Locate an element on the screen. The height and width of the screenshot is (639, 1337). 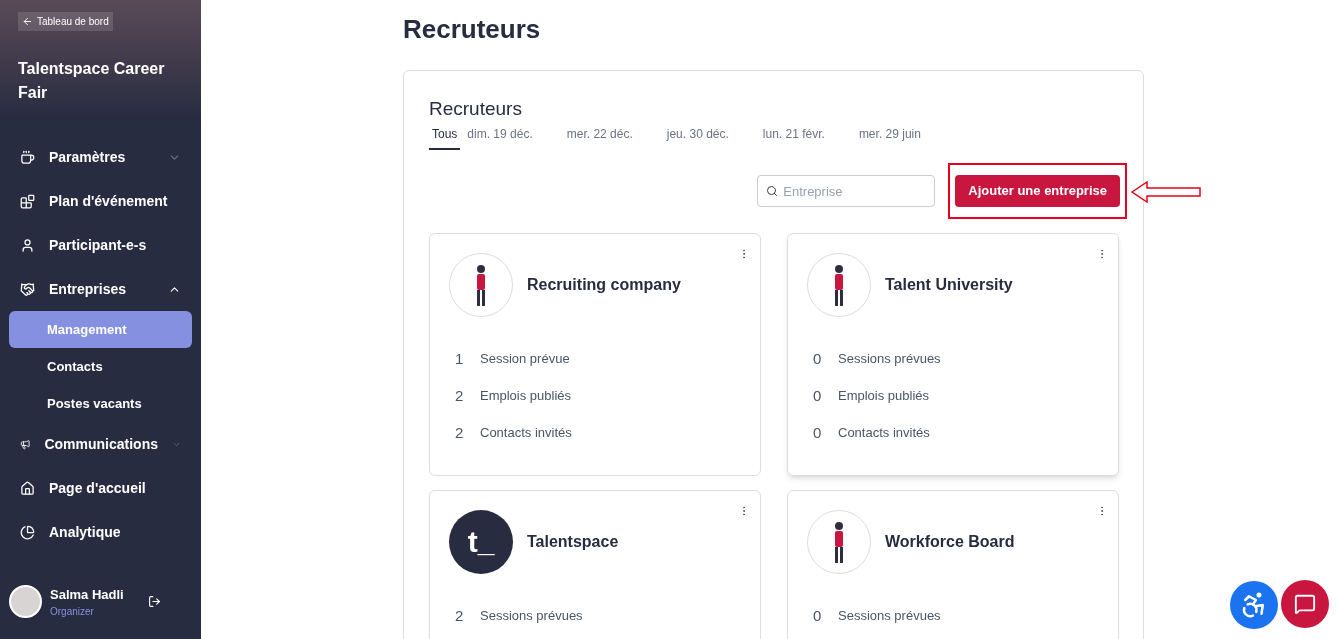
back-arrow-icon is located at coordinates (27, 21).